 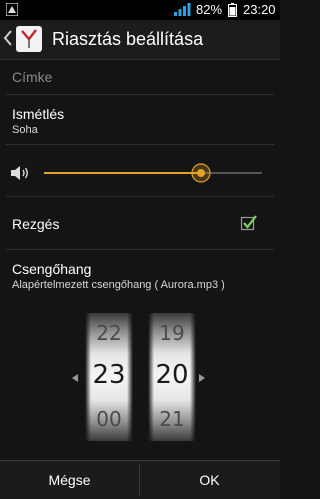 What do you see at coordinates (128, 39) in the screenshot?
I see `page-title: Riasztás beállítása` at bounding box center [128, 39].